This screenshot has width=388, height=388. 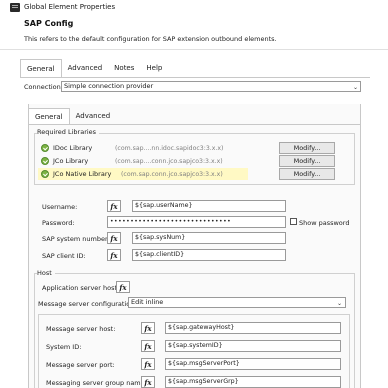 I want to click on library-name: JCo Native Library, so click(x=82, y=174).